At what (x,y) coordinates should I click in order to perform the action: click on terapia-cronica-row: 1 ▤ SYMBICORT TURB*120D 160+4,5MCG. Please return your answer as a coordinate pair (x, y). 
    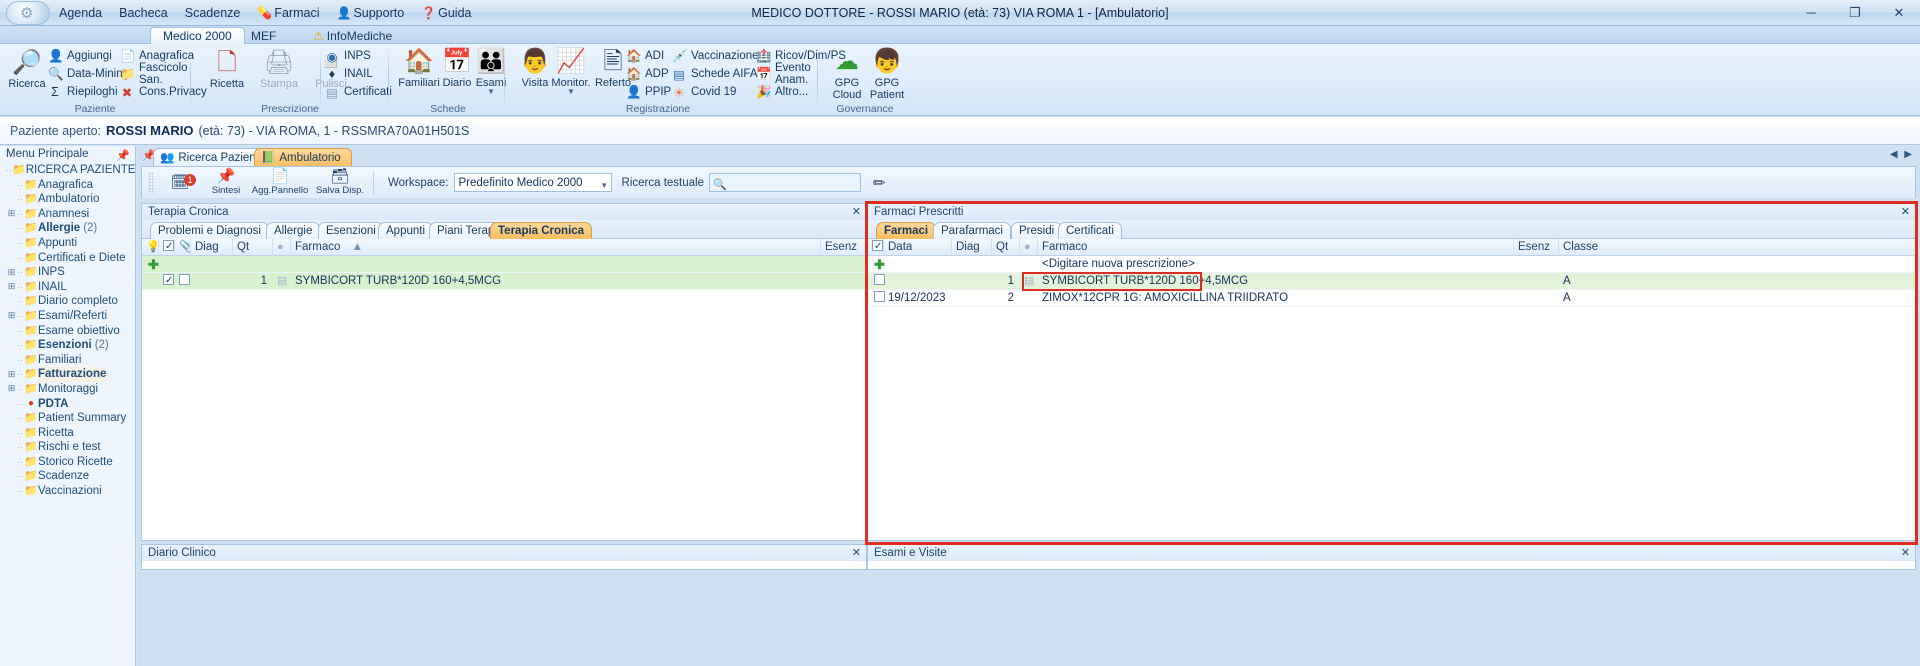
    Looking at the image, I should click on (504, 281).